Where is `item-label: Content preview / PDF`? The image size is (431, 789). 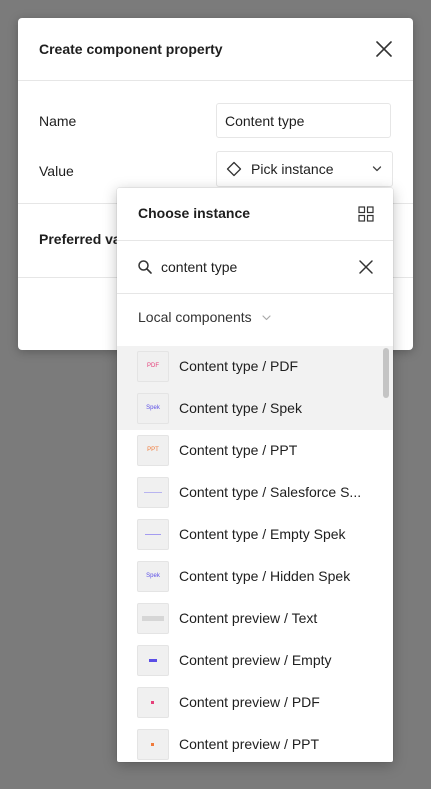 item-label: Content preview / PDF is located at coordinates (249, 702).